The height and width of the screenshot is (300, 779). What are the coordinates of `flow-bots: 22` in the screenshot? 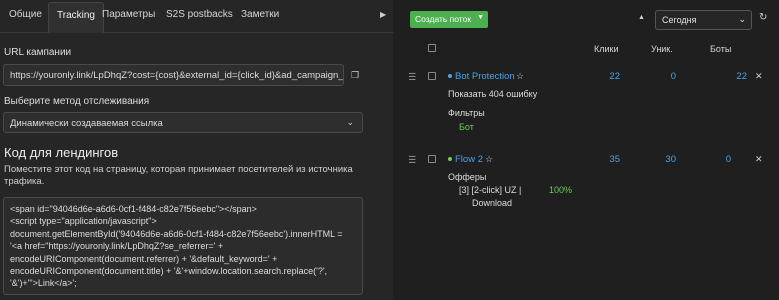 It's located at (741, 76).